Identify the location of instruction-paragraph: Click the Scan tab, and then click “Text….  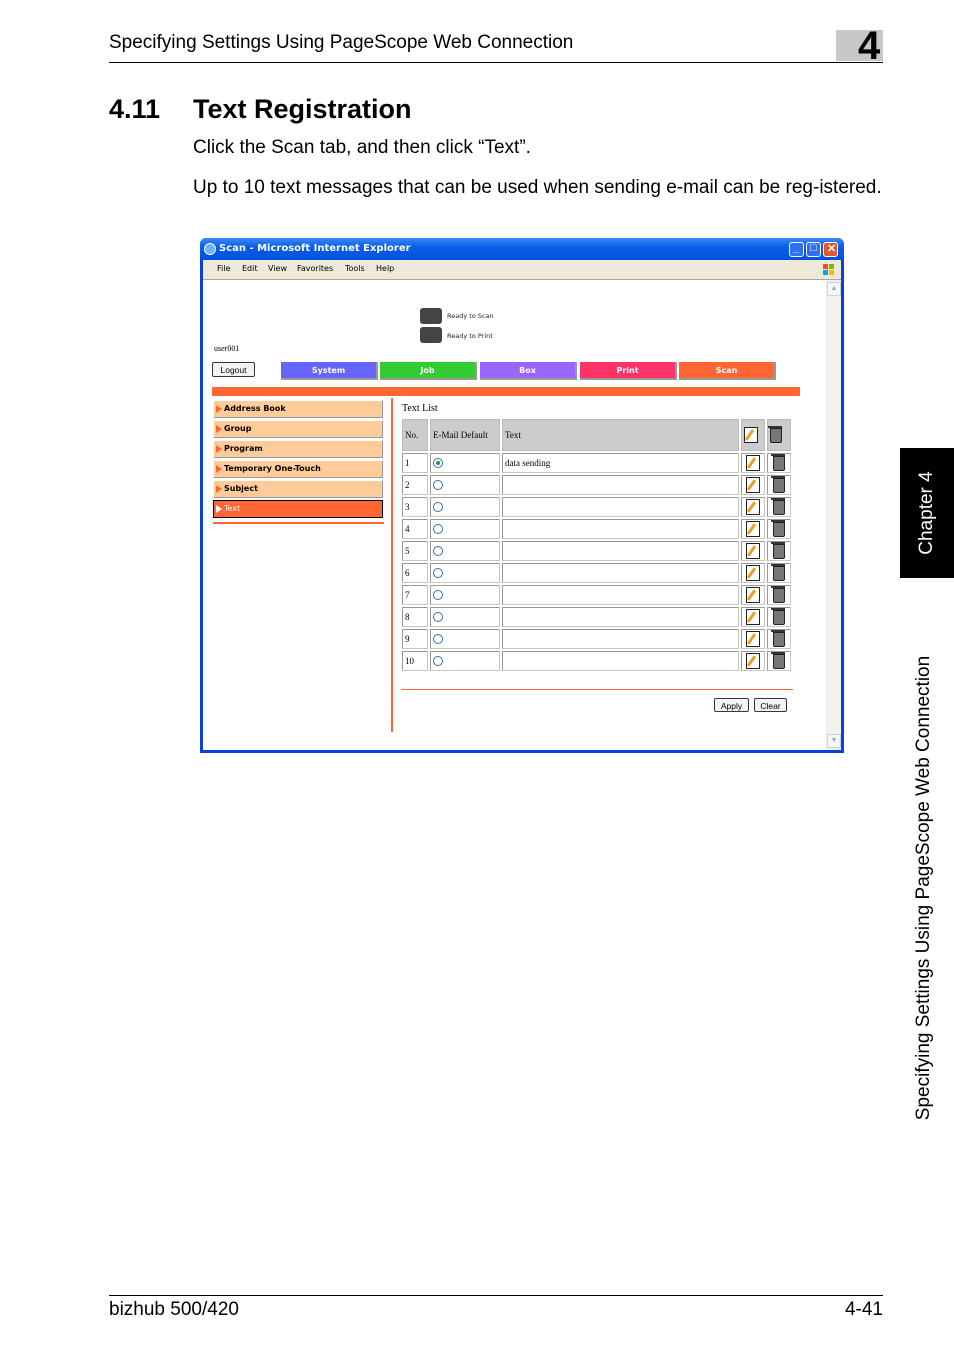
(362, 147).